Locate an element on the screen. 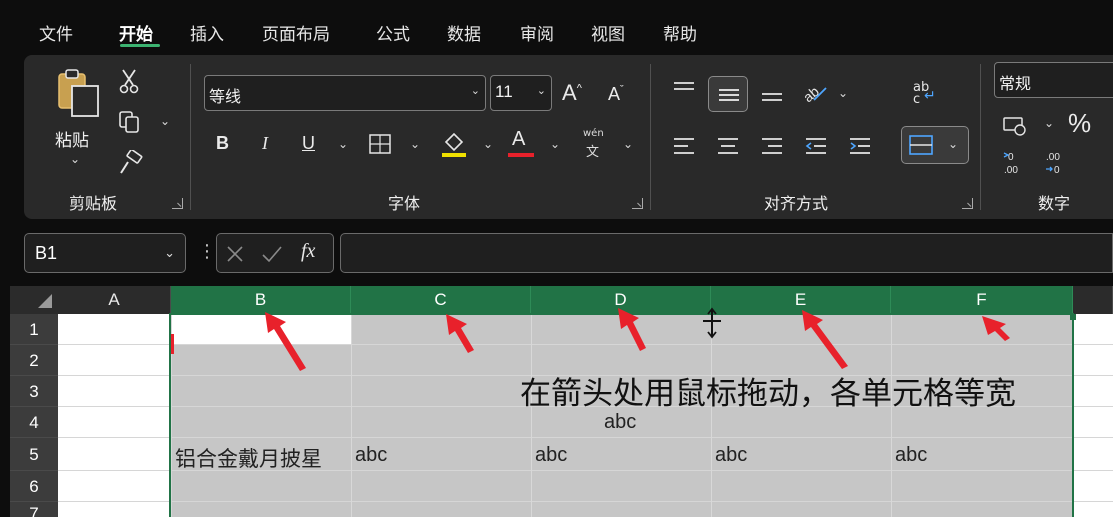 This screenshot has height=517, width=1113. bold-button: B is located at coordinates (222, 143).